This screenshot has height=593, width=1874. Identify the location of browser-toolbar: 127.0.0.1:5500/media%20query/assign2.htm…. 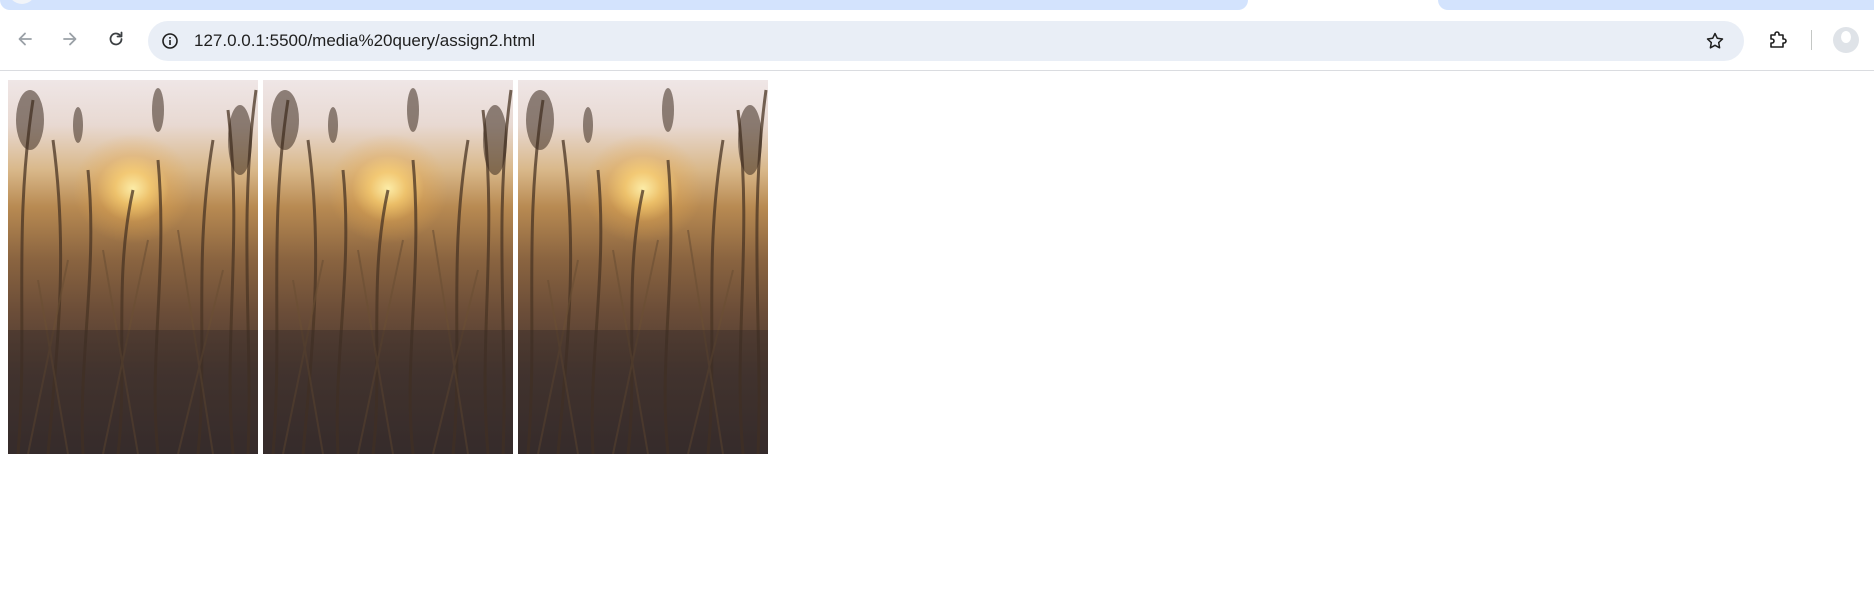
(937, 41).